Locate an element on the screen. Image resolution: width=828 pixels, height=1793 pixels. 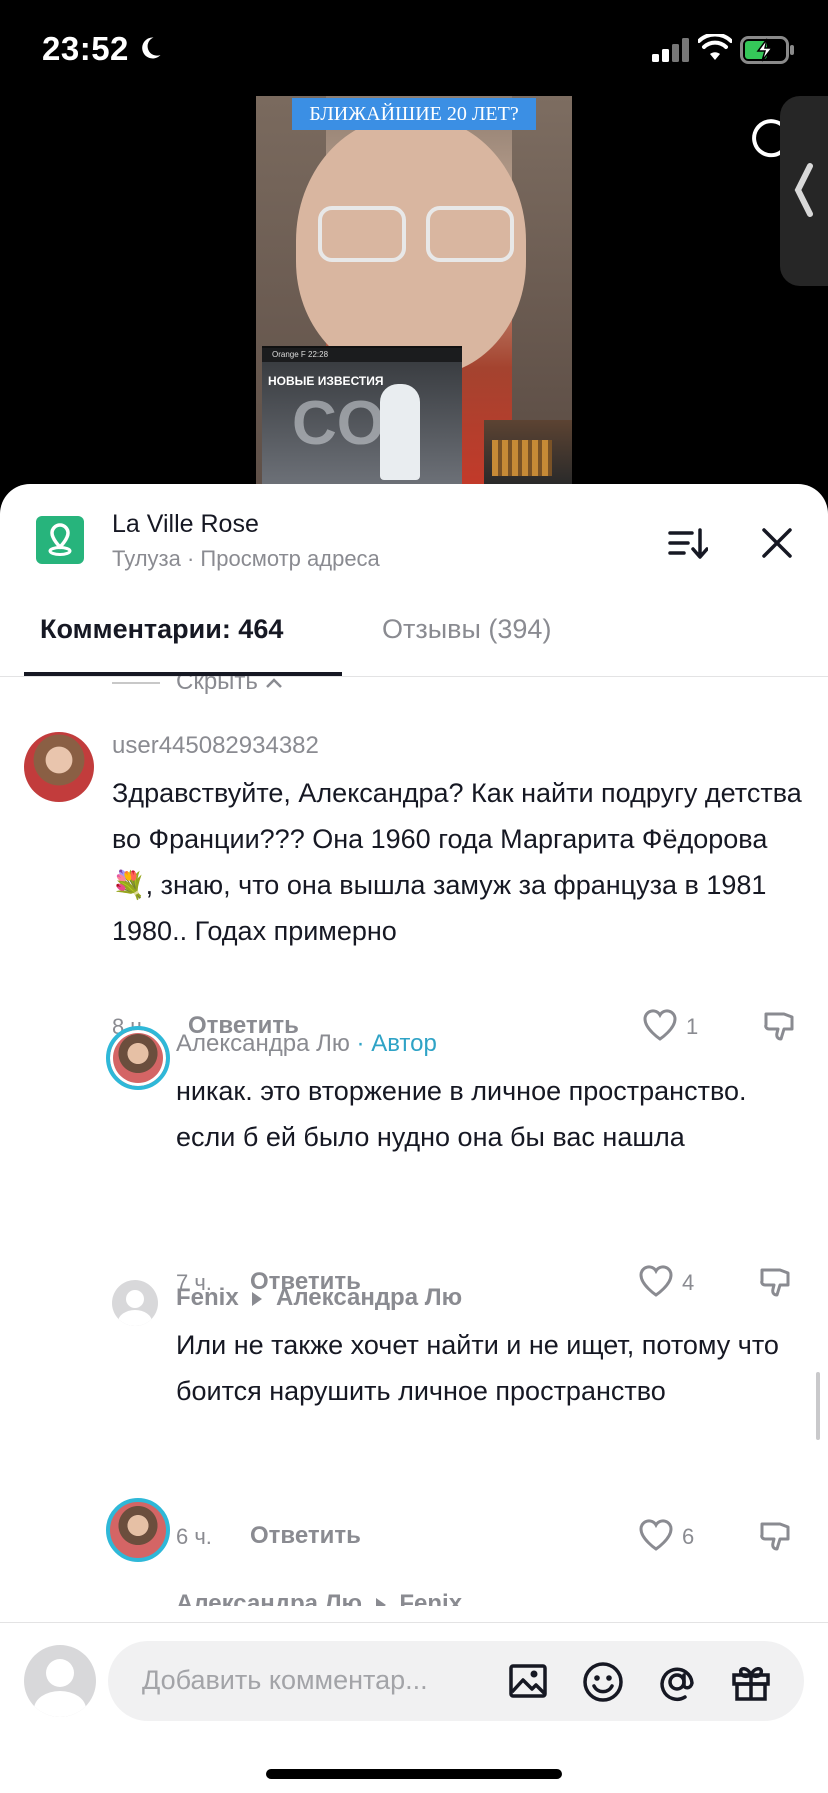
inset-big-text: CO is located at coordinates (338, 423).